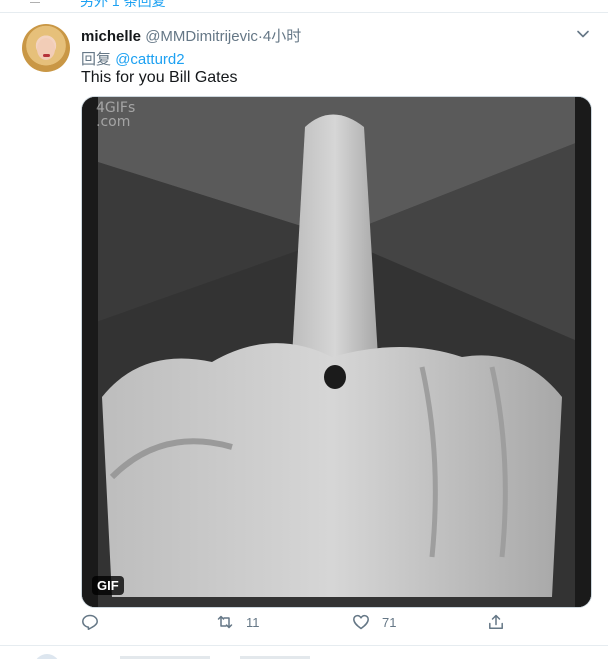 Image resolution: width=608 pixels, height=659 pixels. Describe the element at coordinates (301, 625) in the screenshot. I see `tweet-actions: 11 71` at that location.